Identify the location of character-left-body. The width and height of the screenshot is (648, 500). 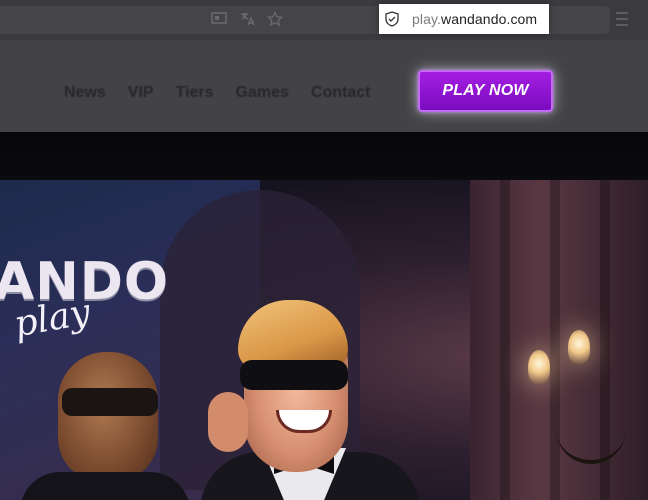
(105, 486).